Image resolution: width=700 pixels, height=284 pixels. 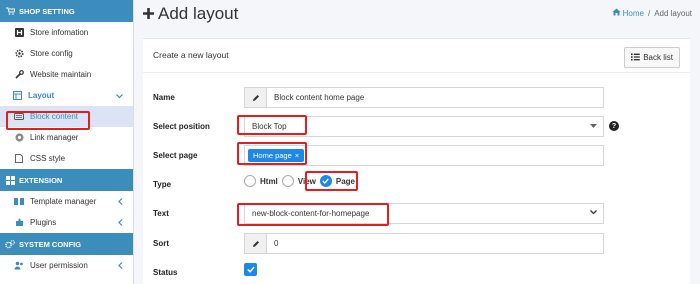 I want to click on type-label: Type, so click(x=162, y=184).